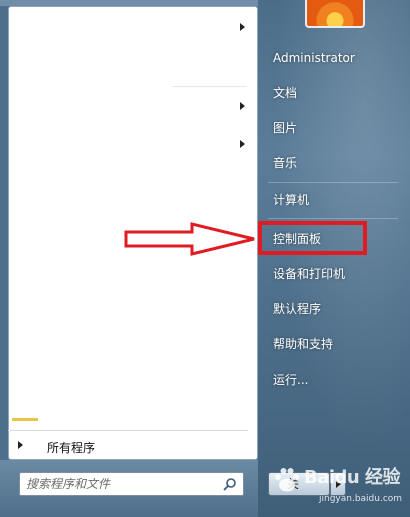 The width and height of the screenshot is (410, 517). I want to click on user-name-link: Administrator, so click(333, 58).